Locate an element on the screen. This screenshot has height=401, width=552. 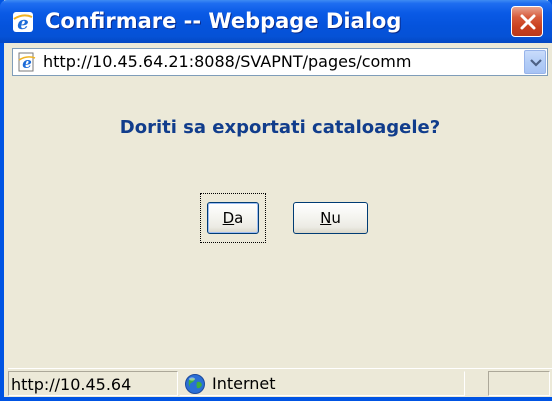
status-zone-pane: Internet is located at coordinates (322, 383).